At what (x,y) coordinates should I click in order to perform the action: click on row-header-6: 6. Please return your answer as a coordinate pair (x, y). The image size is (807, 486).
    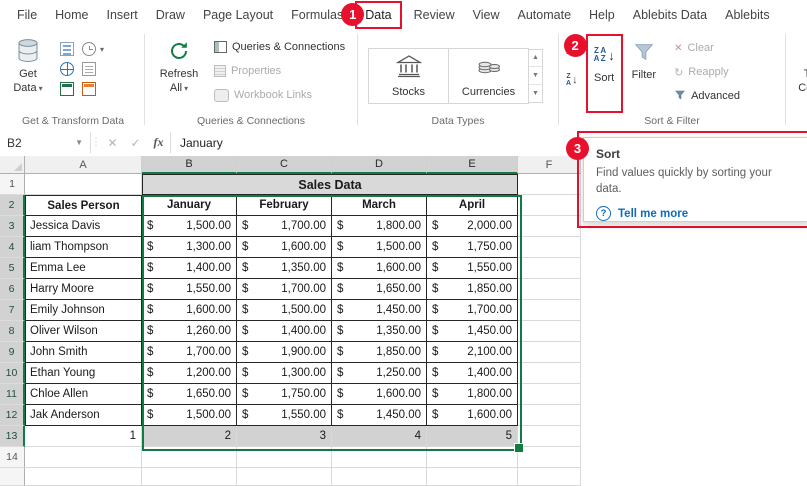
    Looking at the image, I should click on (12, 289).